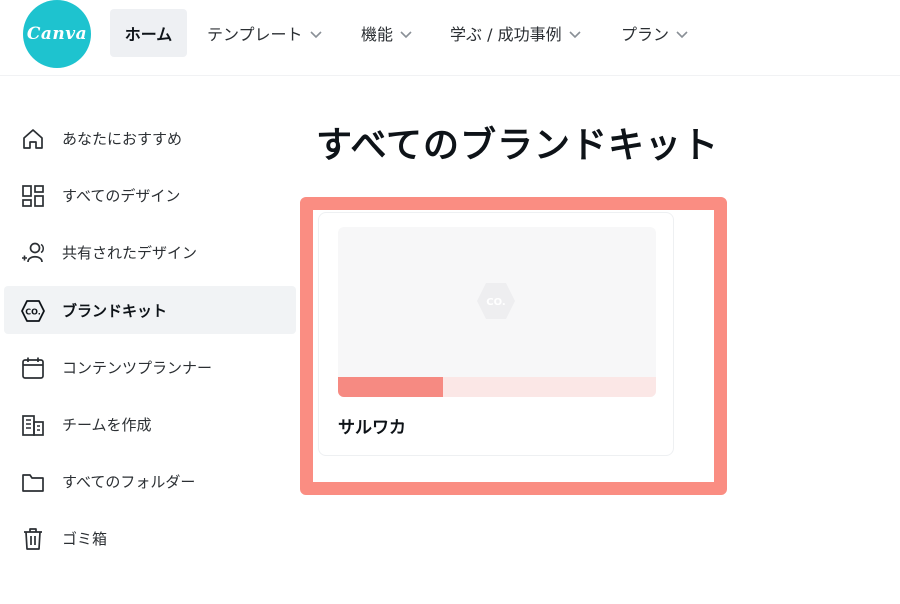 The width and height of the screenshot is (900, 604). Describe the element at coordinates (255, 34) in the screenshot. I see `nav-templates-label: テンプレート` at that location.